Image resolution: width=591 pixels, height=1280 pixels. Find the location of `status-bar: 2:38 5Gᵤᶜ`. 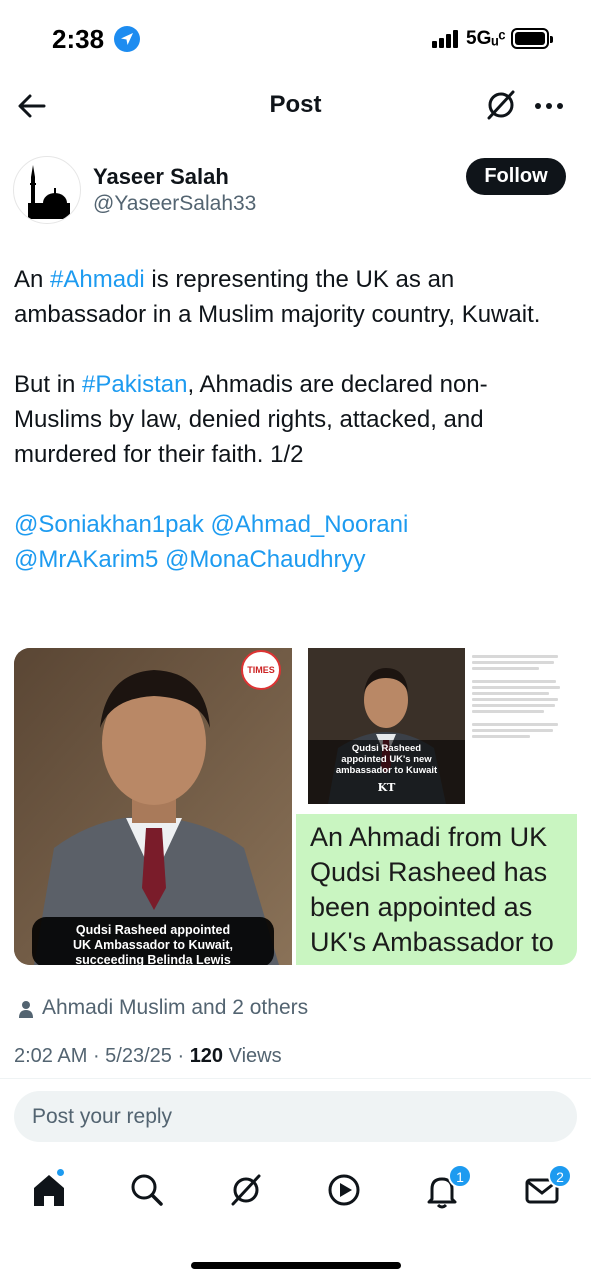

status-bar: 2:38 5Gᵤᶜ is located at coordinates (295, 40).